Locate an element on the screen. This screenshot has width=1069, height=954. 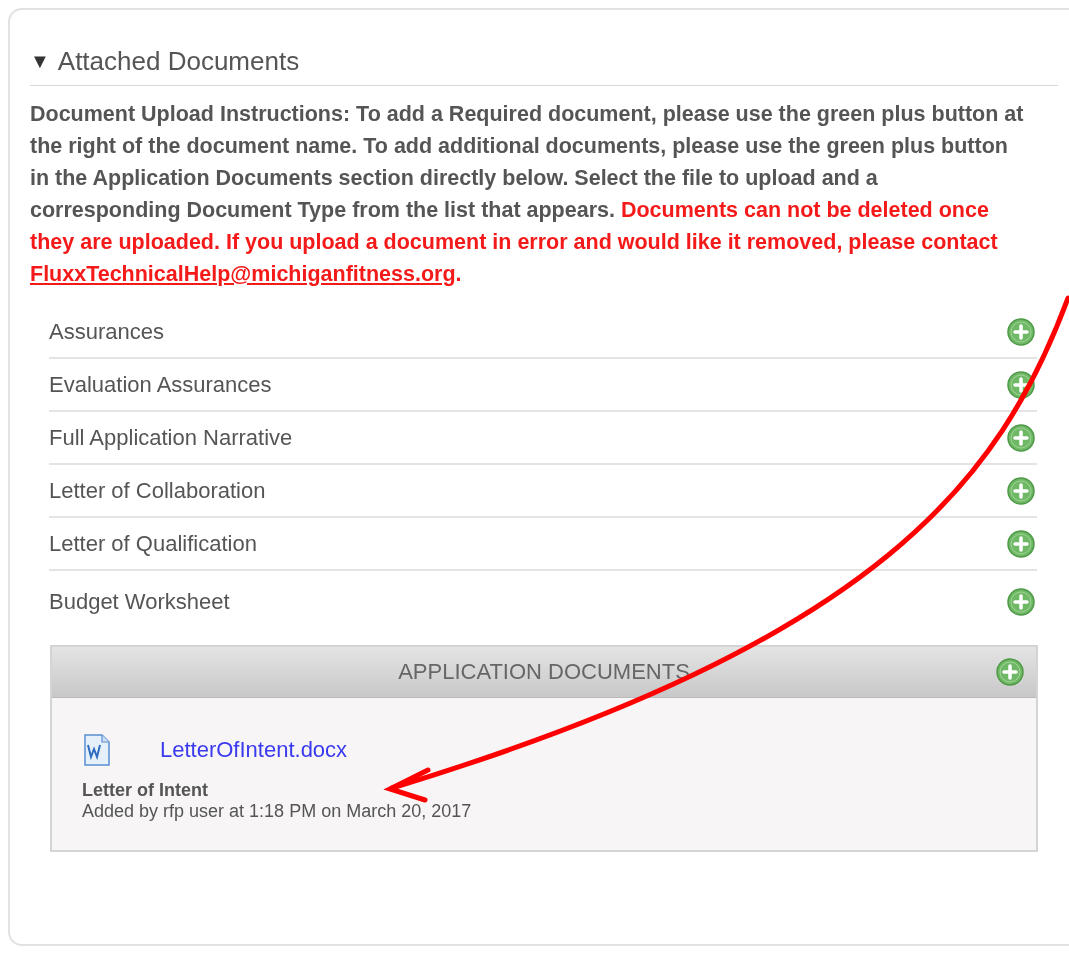
document-type: Letter of Intent is located at coordinates (145, 790).